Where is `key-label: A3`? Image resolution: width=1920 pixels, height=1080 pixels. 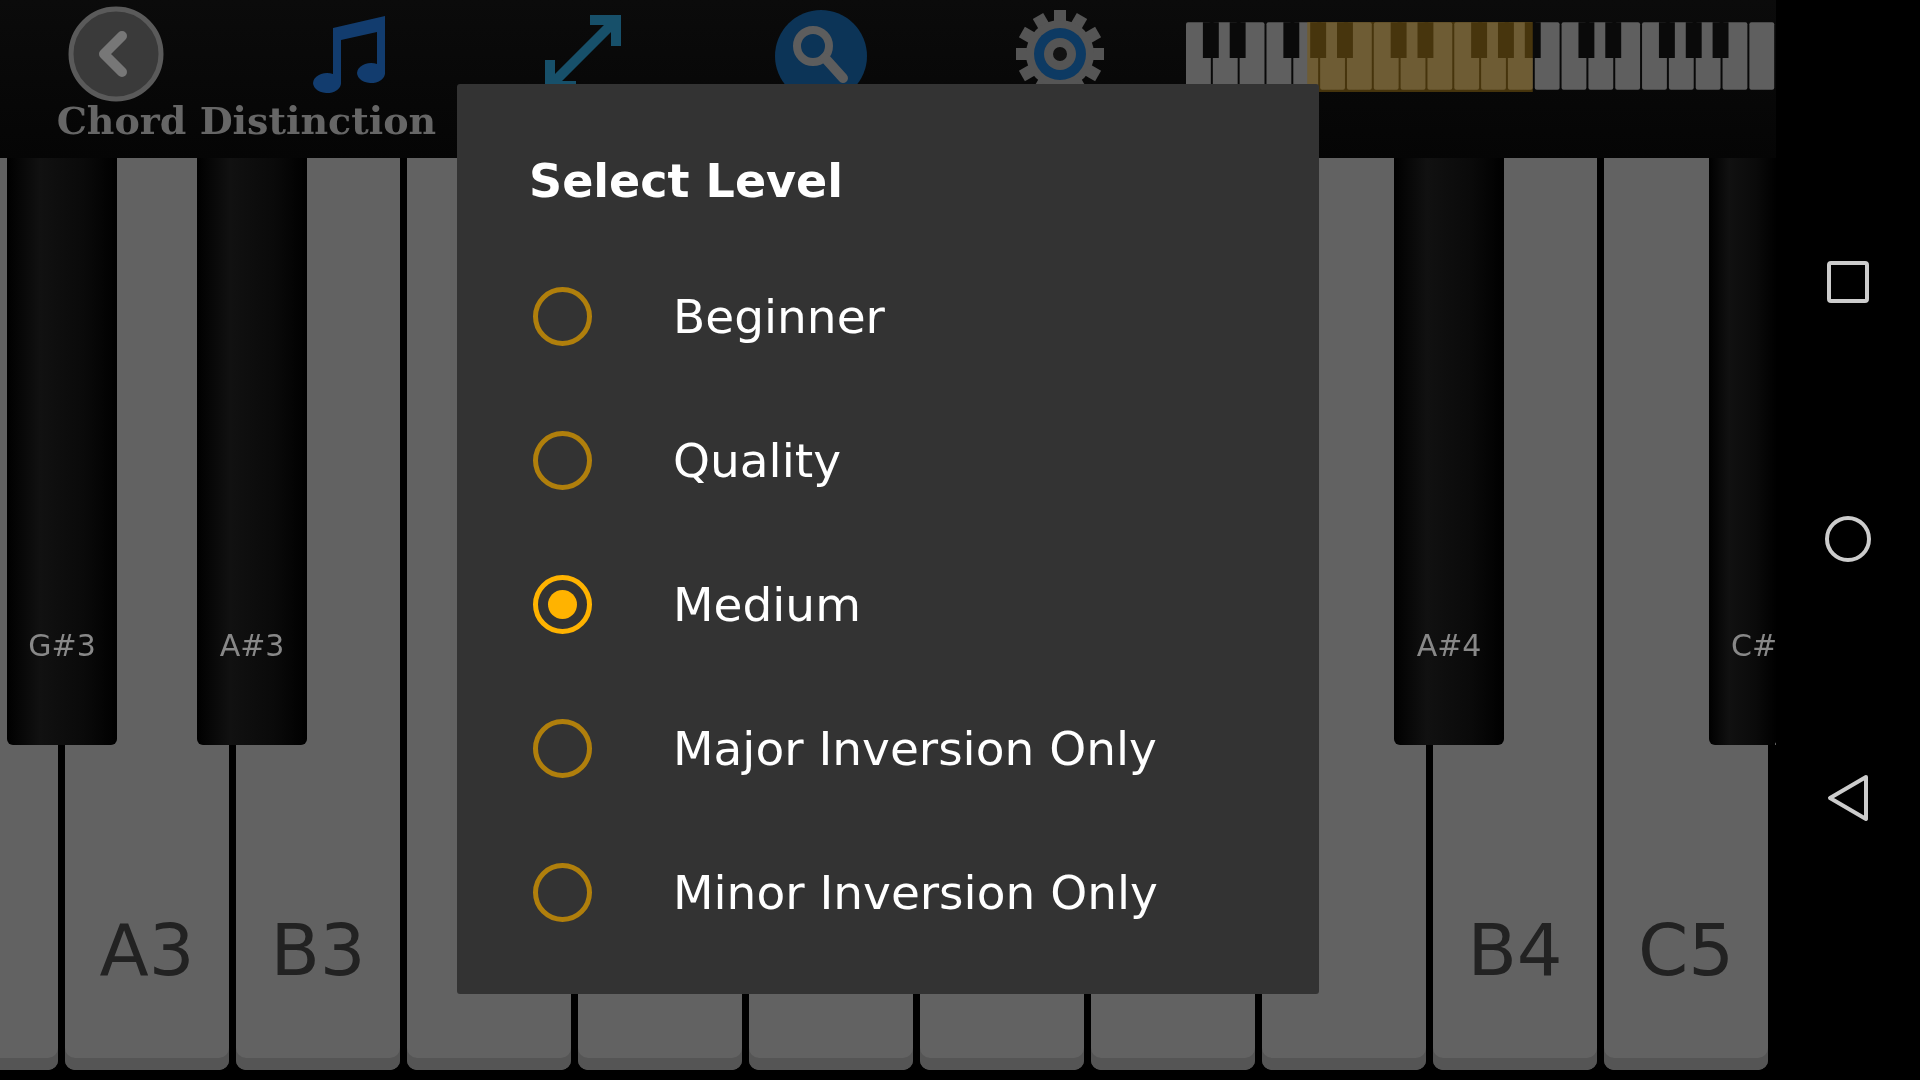
key-label: A3 is located at coordinates (147, 950).